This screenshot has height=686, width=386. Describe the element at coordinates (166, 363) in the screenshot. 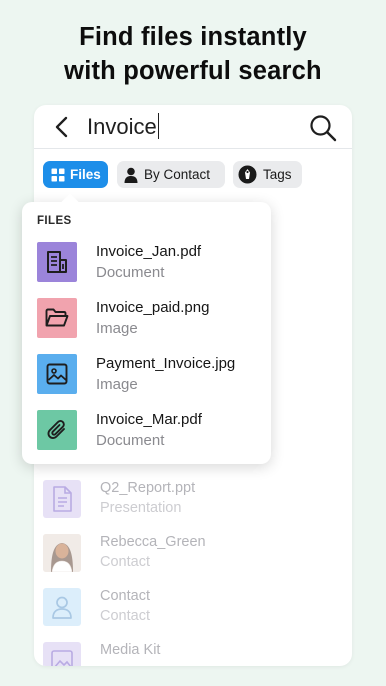

I see `suggestion-name: Payment_Invoice.jpg` at that location.